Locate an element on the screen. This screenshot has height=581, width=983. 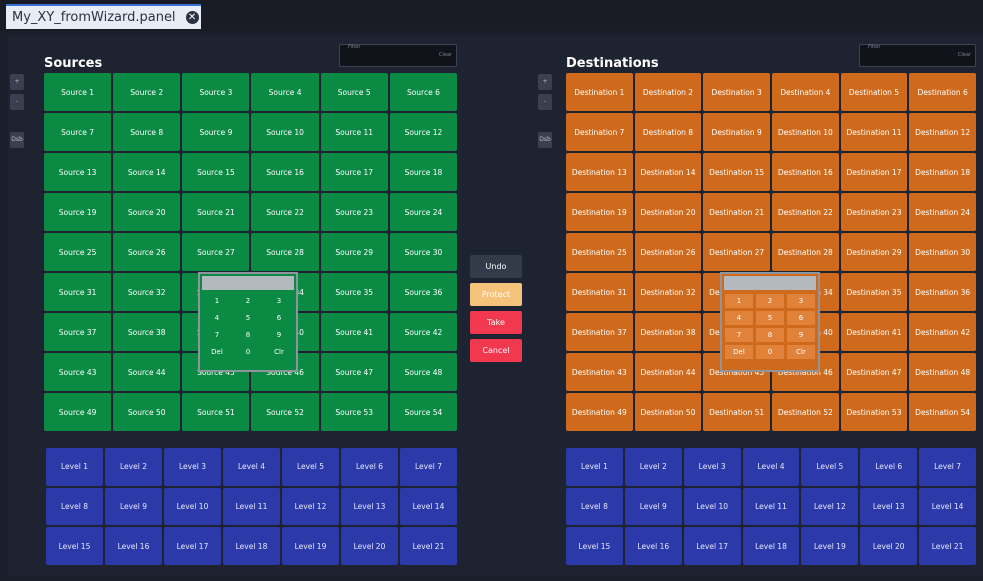
source-button: Source 37 is located at coordinates (78, 332).